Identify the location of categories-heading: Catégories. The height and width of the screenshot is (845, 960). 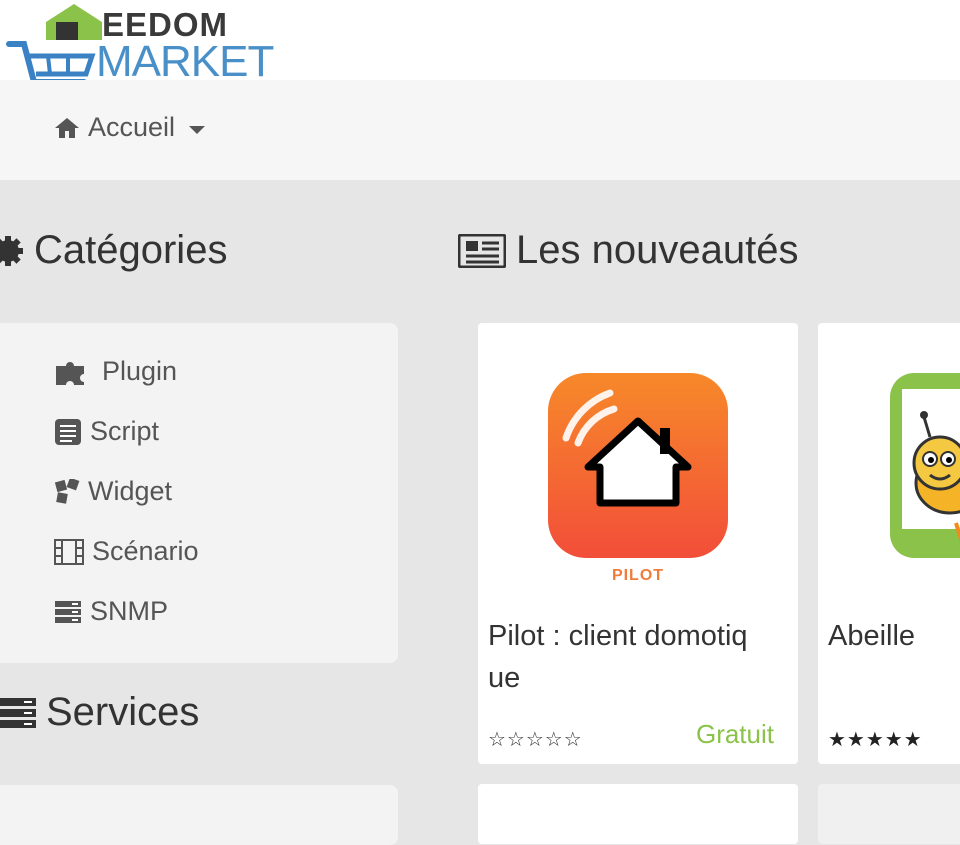
(113, 250).